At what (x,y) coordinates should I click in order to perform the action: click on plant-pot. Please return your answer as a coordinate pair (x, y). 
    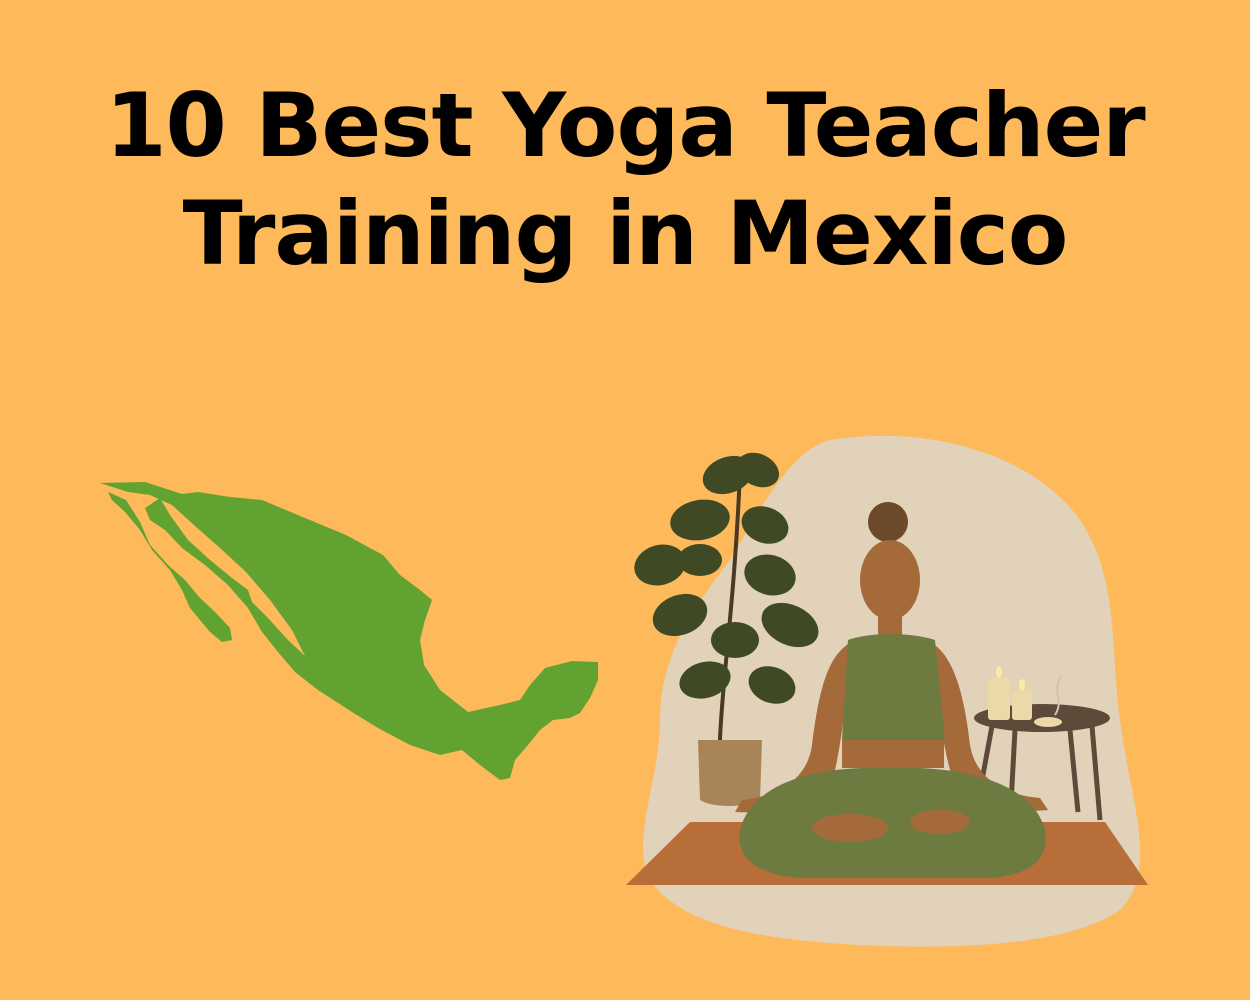
    Looking at the image, I should click on (730, 773).